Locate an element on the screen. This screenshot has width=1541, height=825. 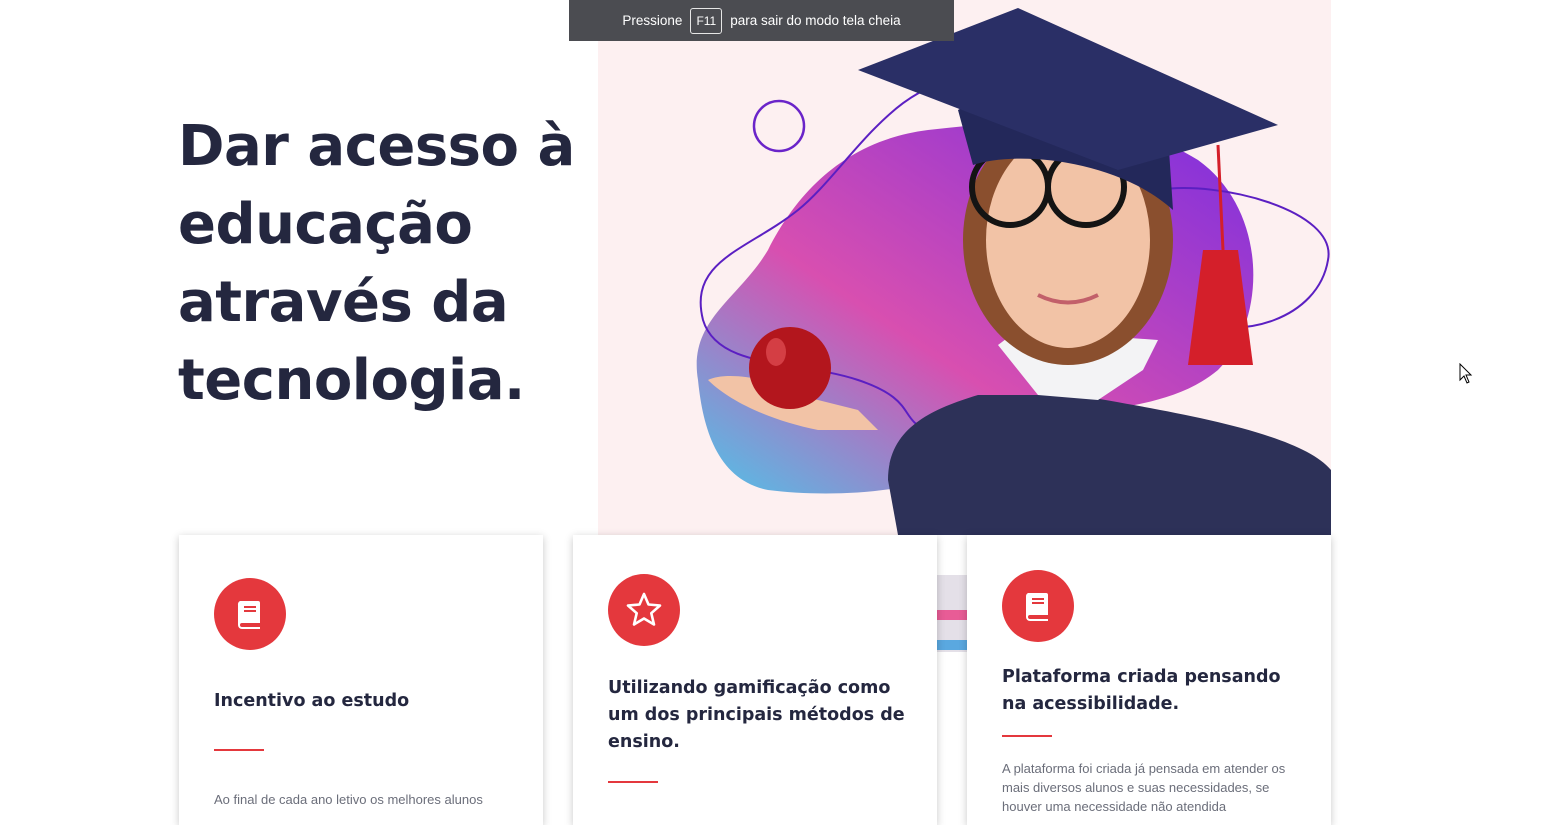
f11-key: F11 is located at coordinates (706, 20).